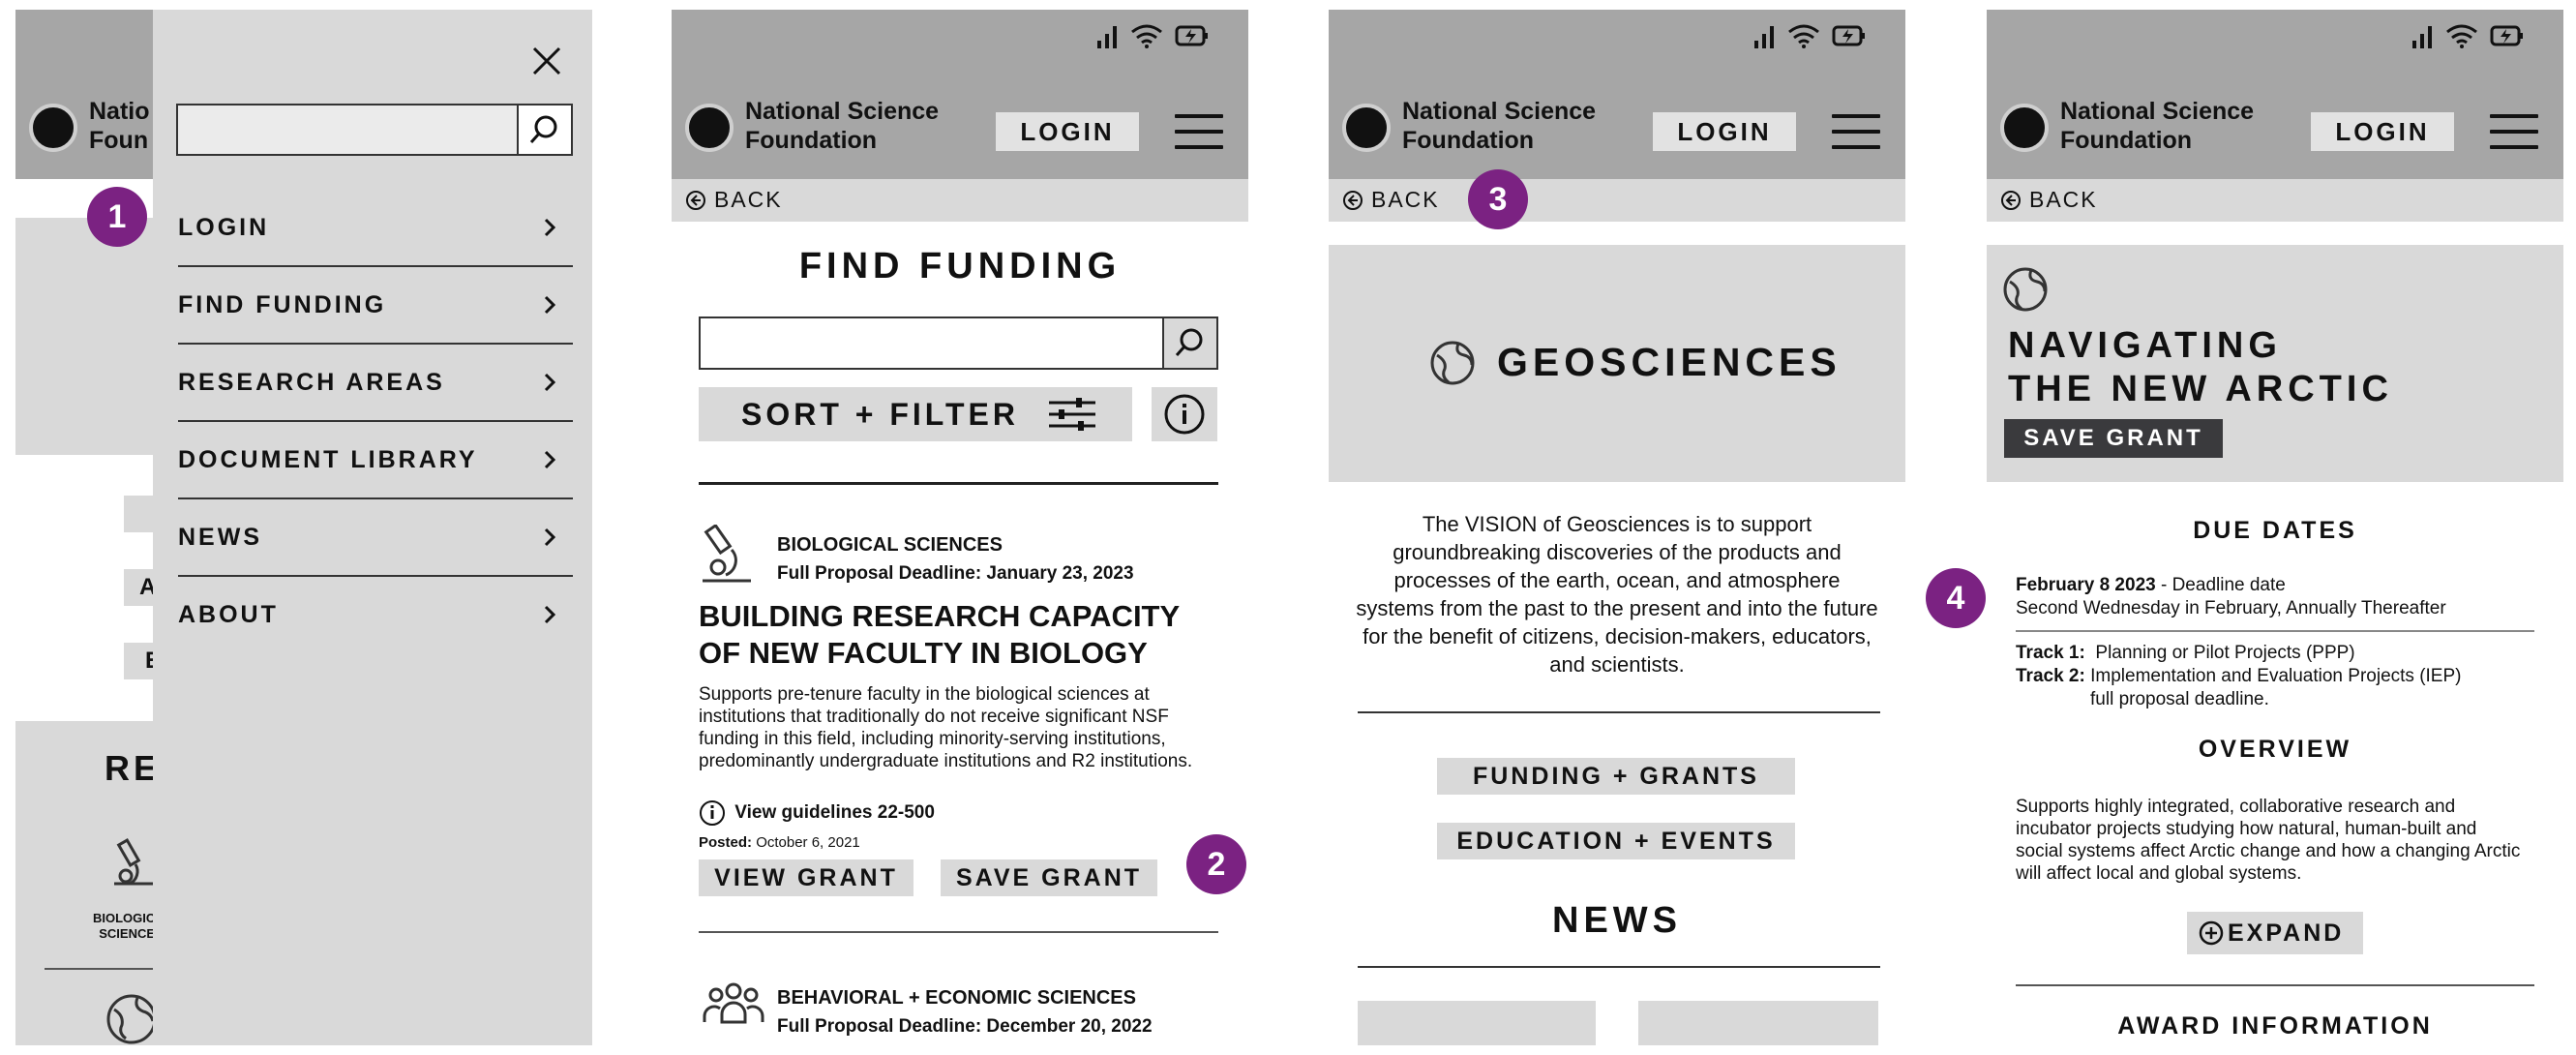  What do you see at coordinates (1669, 362) in the screenshot?
I see `page-title: GEOSCIENCES` at bounding box center [1669, 362].